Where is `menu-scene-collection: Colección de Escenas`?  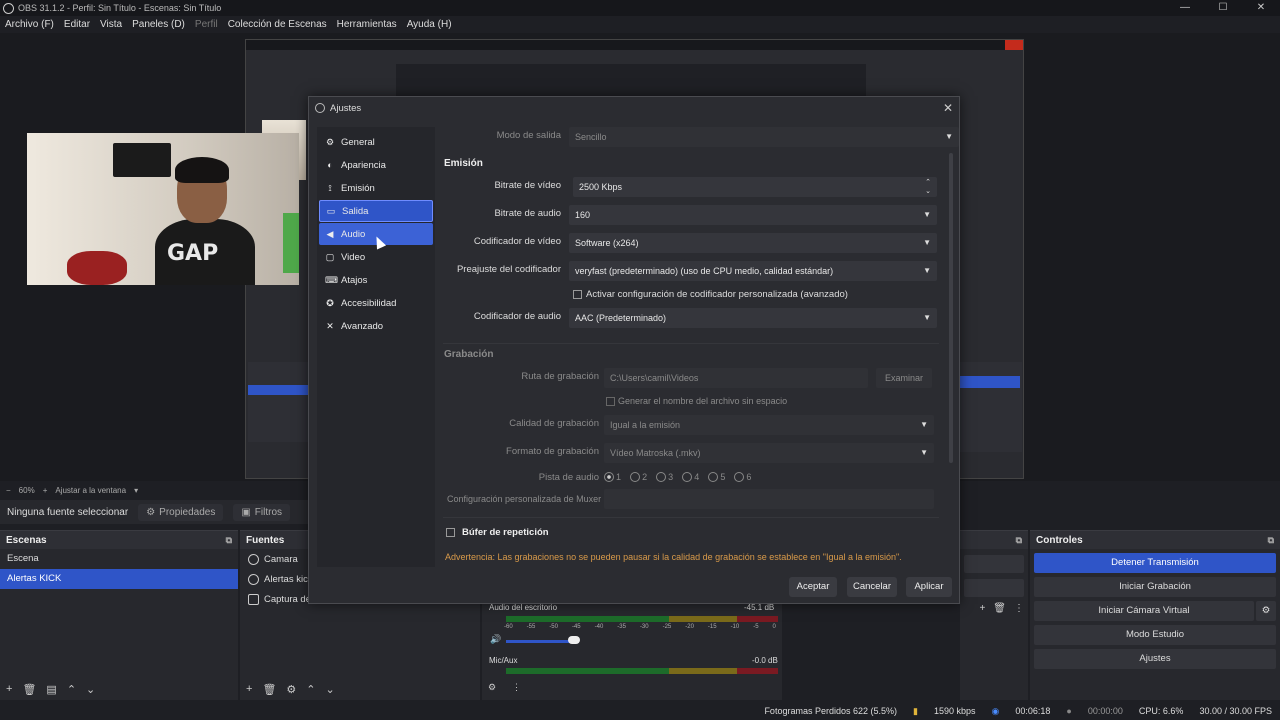 menu-scene-collection: Colección de Escenas is located at coordinates (277, 24).